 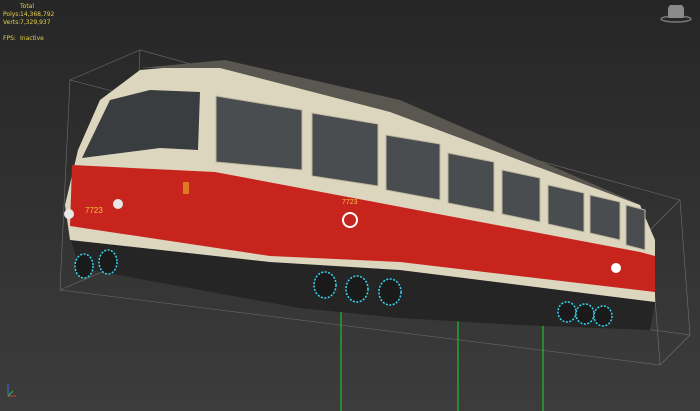 What do you see at coordinates (9, 38) in the screenshot?
I see `fps-label: FPS:` at bounding box center [9, 38].